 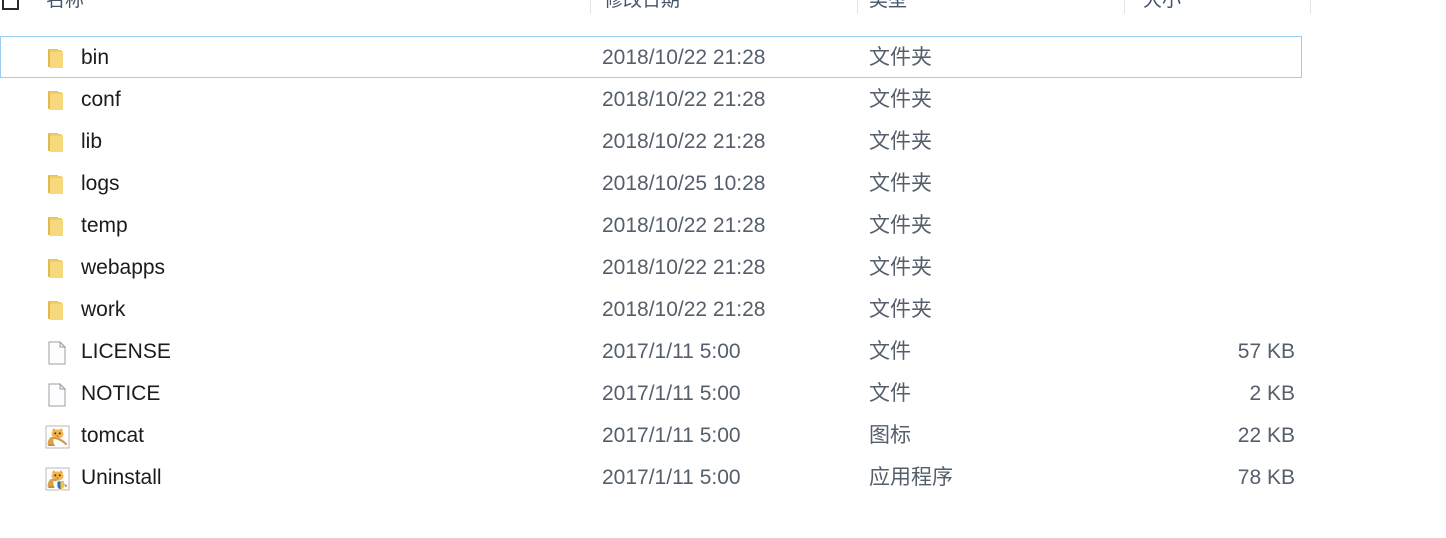 I want to click on column-header-date-modified: 修改日期, so click(x=642, y=6).